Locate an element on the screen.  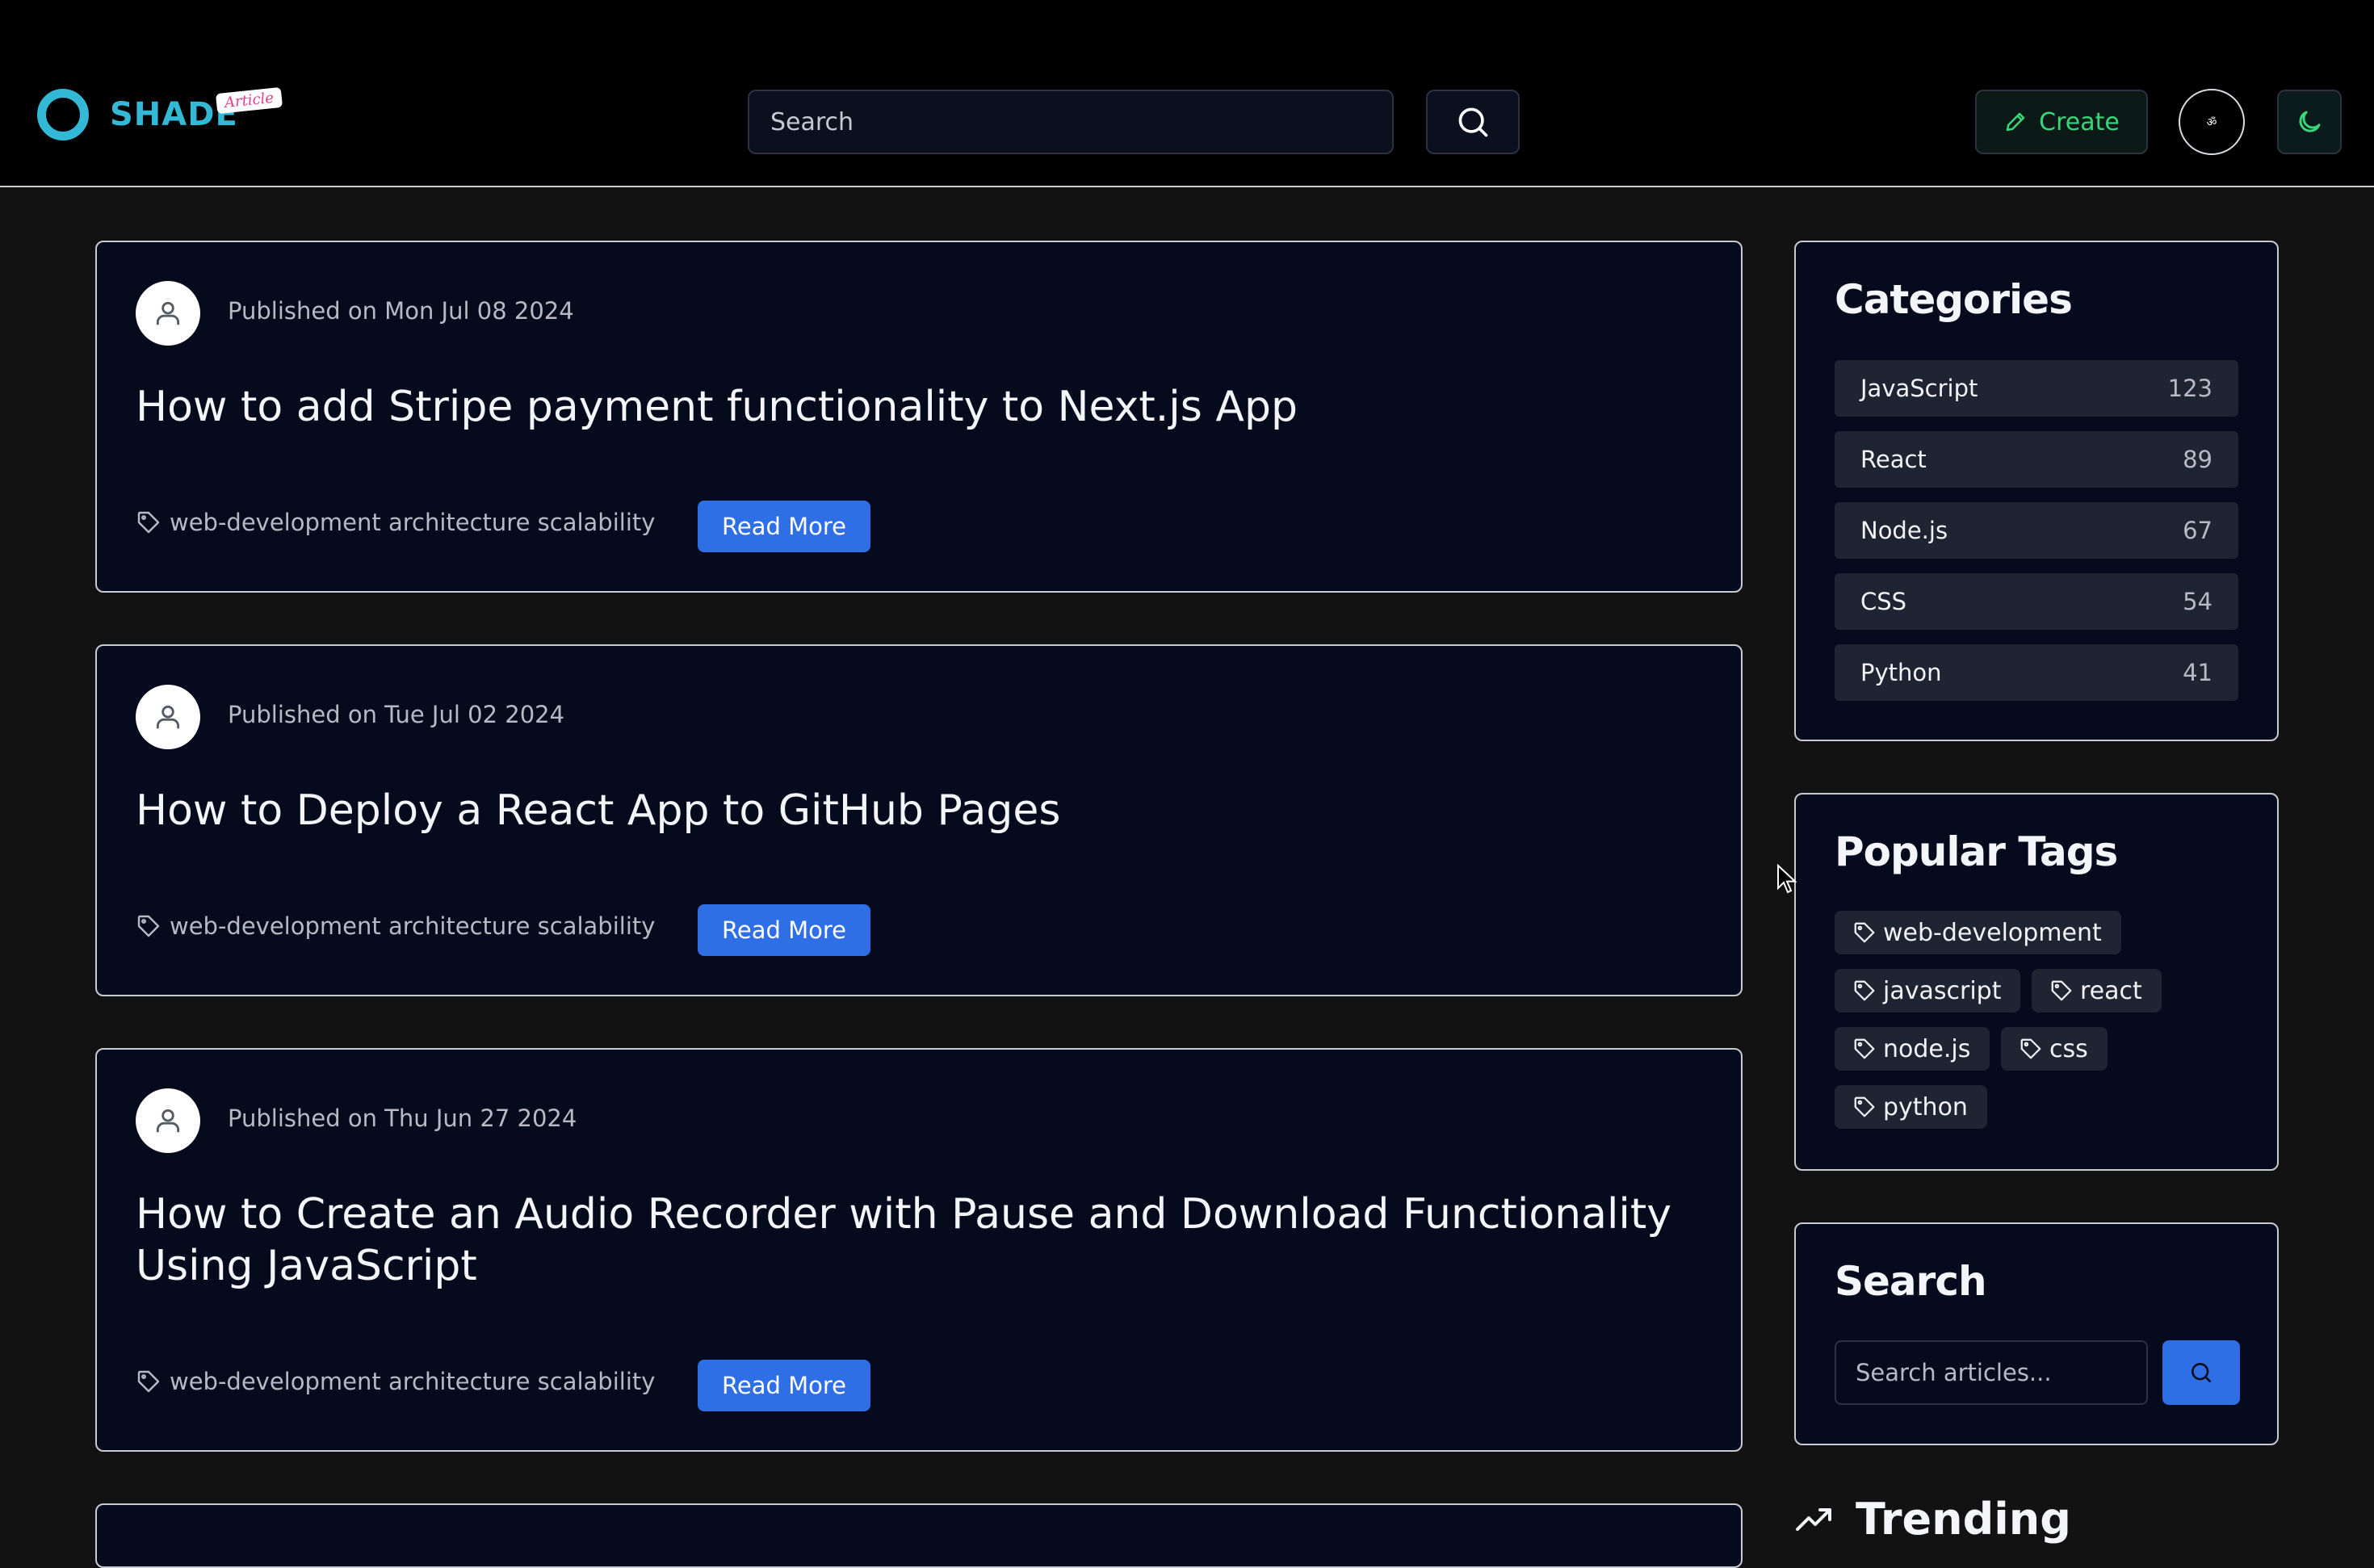
create-button: Create is located at coordinates (2061, 122).